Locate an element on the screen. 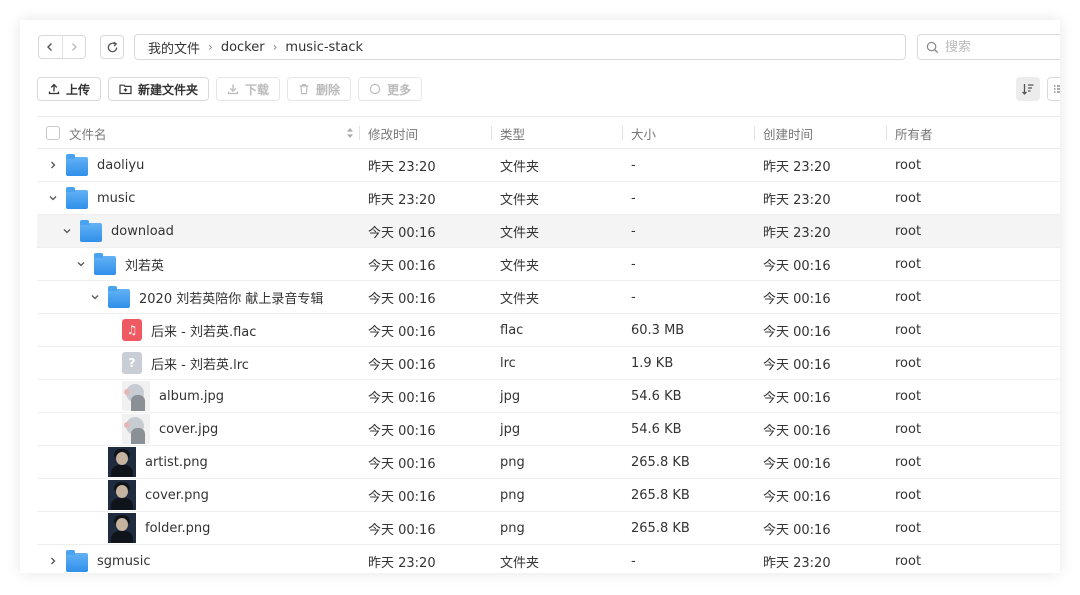 The height and width of the screenshot is (595, 1080). column-header-owner: 所有者 is located at coordinates (914, 133).